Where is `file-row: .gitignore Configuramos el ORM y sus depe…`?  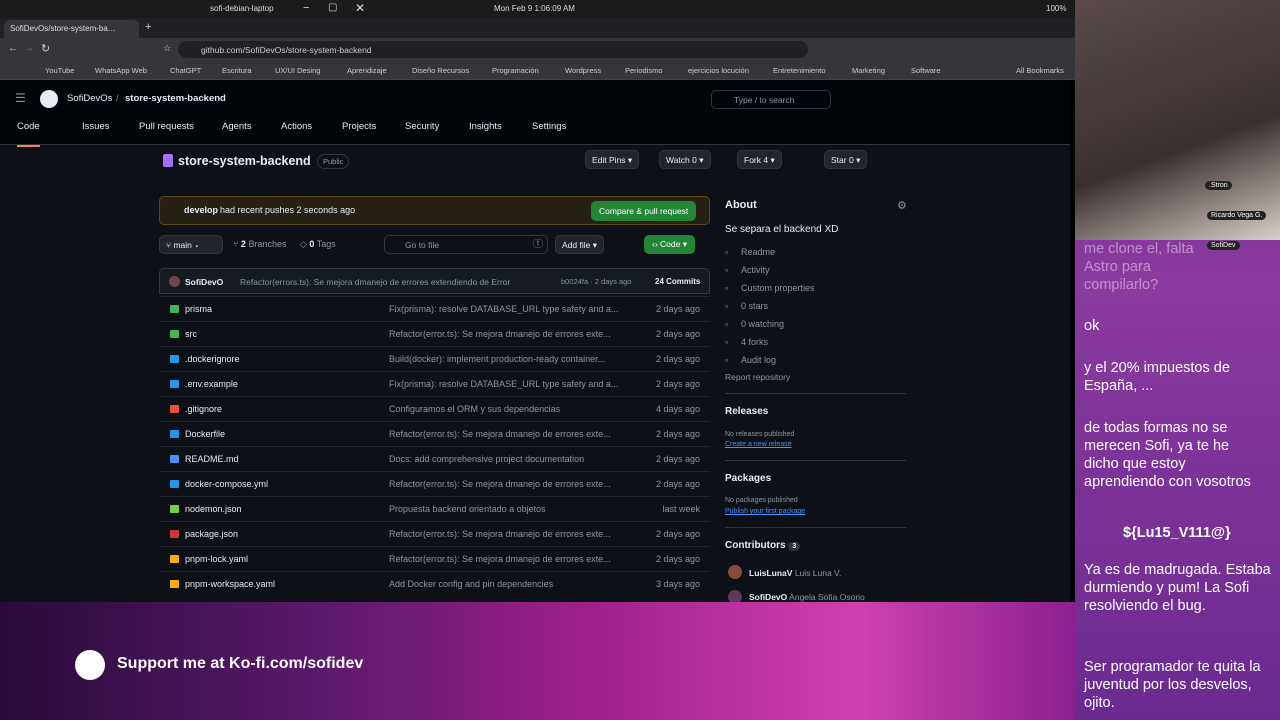
file-row: .gitignore Configuramos el ORM y sus depe… is located at coordinates (434, 408).